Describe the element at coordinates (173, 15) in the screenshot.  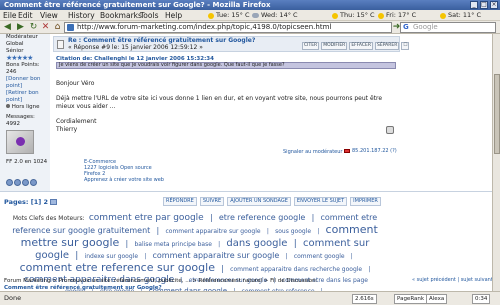
I see `menu-help: Help` at that location.